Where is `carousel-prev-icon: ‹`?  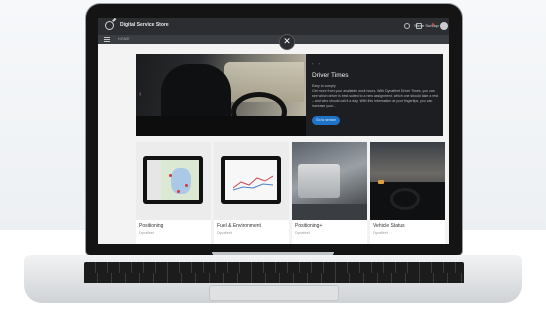
carousel-prev-icon: ‹ is located at coordinates (140, 94).